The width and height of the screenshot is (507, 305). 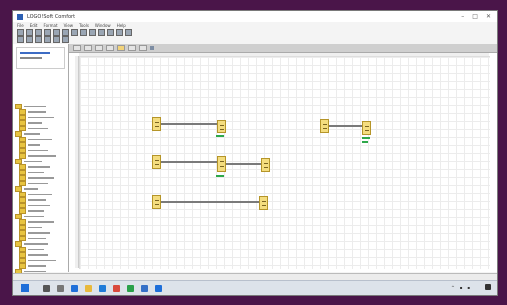 I want to click on basic-functions-icon, so click(x=47, y=39).